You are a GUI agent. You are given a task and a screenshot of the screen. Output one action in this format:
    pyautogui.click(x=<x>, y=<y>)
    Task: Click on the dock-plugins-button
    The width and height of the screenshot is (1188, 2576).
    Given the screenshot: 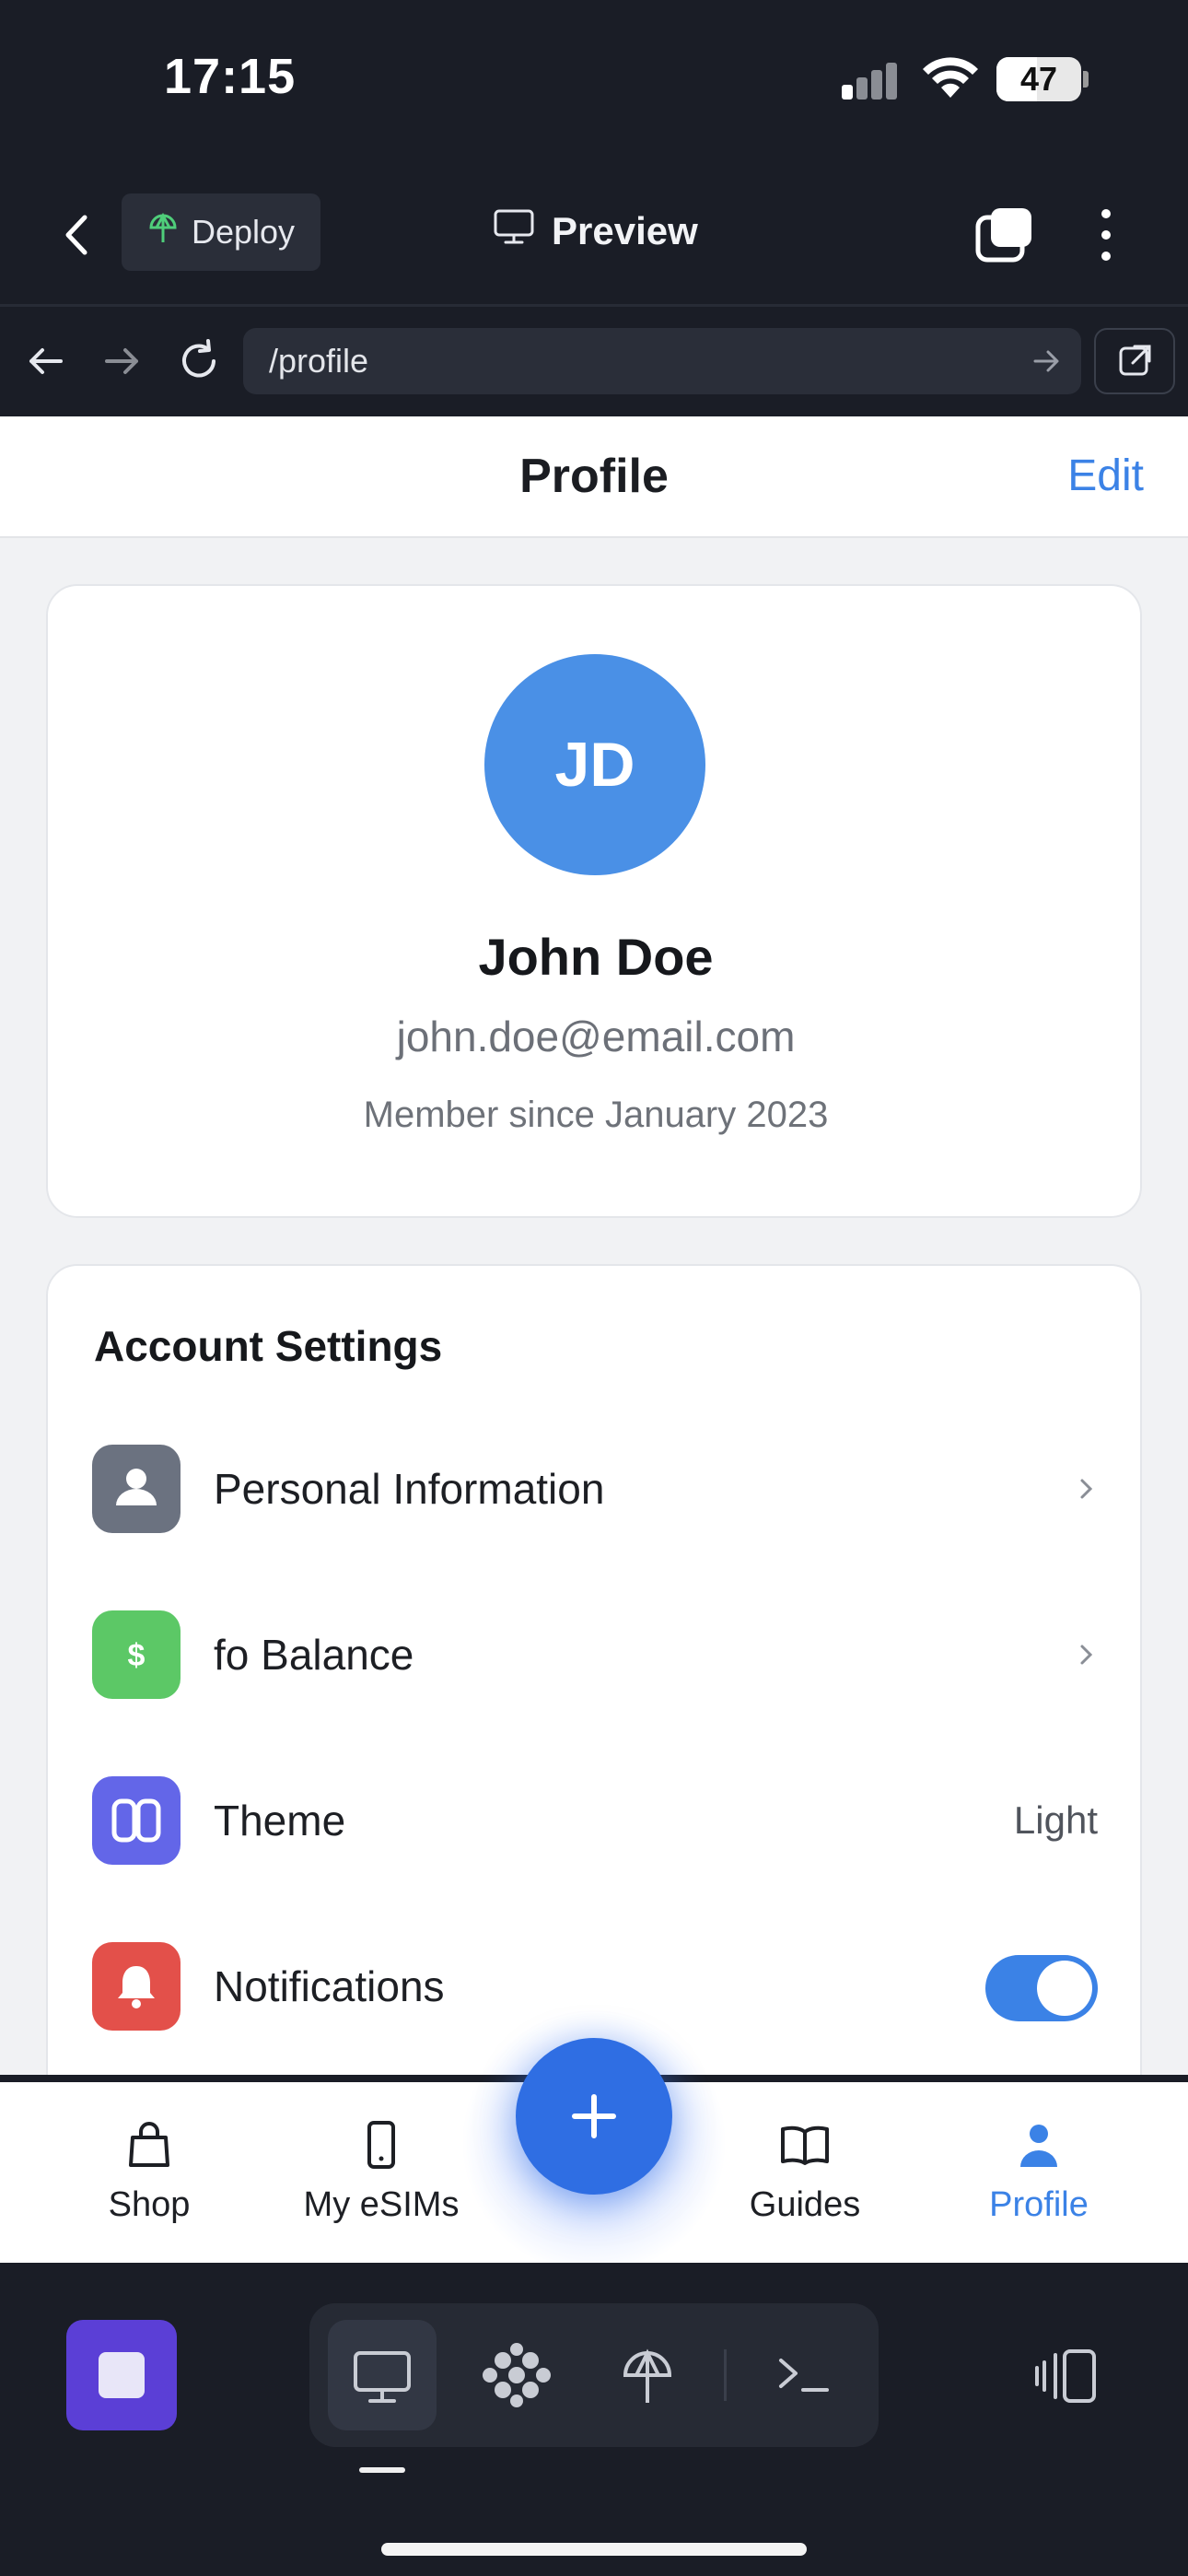 What is the action you would take?
    pyautogui.click(x=516, y=2375)
    